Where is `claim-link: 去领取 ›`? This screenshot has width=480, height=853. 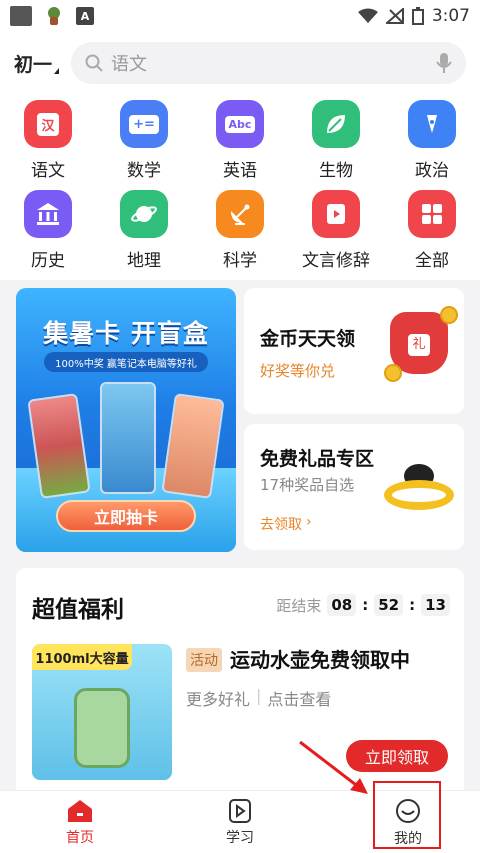
claim-link: 去领取 › is located at coordinates (286, 524).